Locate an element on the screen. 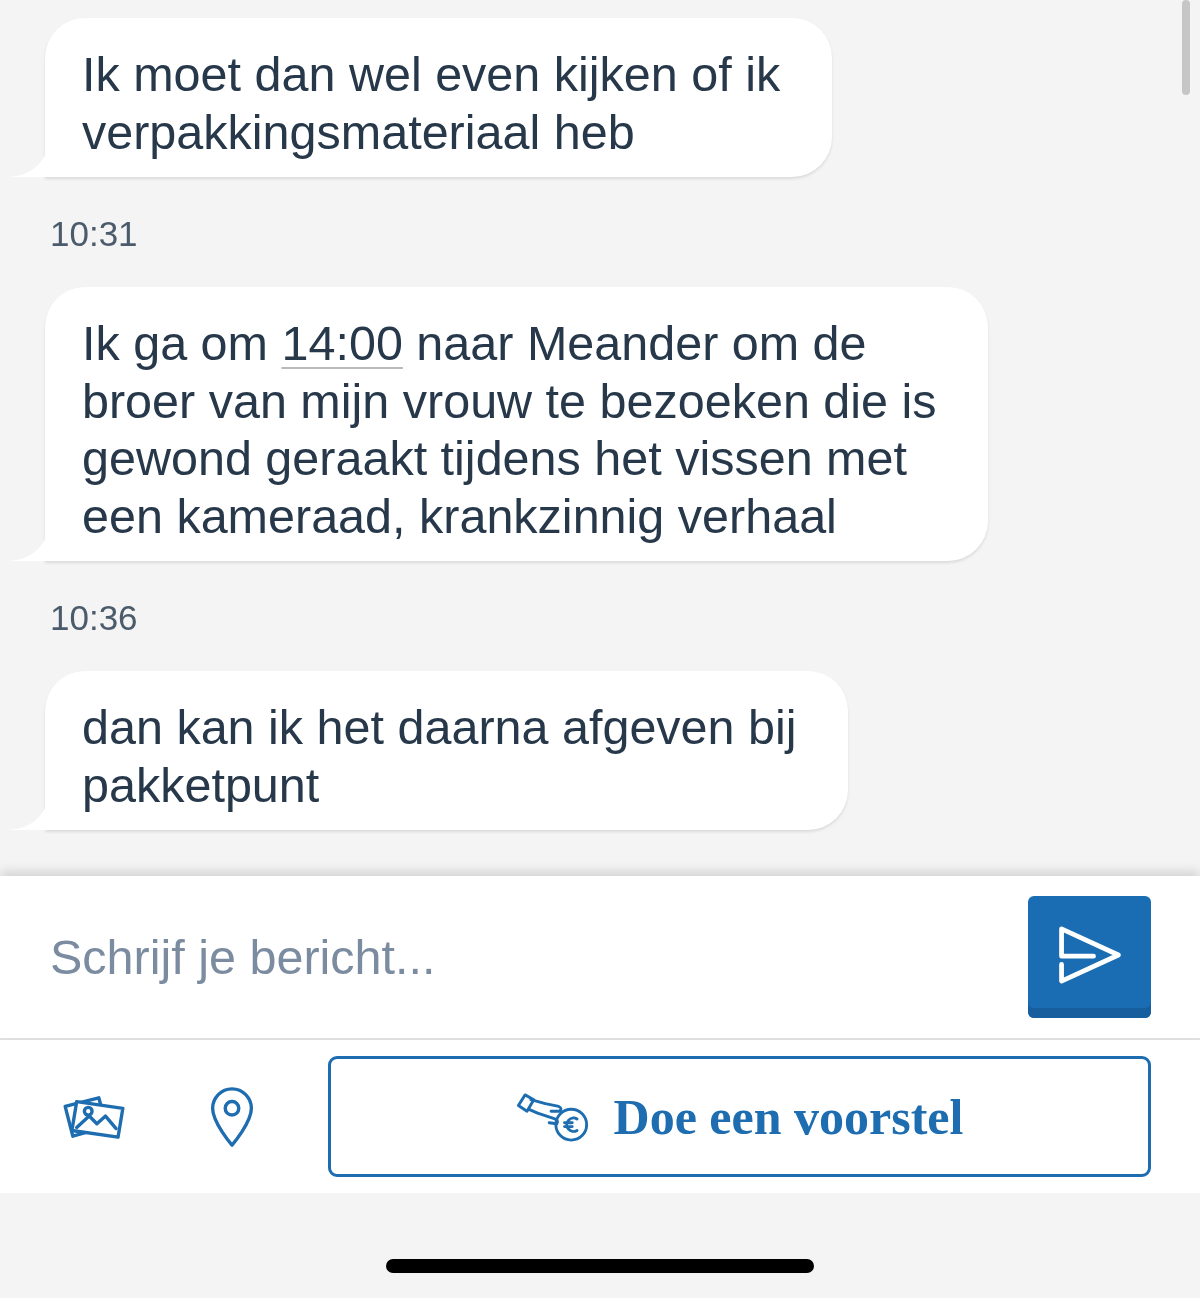  hand-coin-icon is located at coordinates (552, 1116).